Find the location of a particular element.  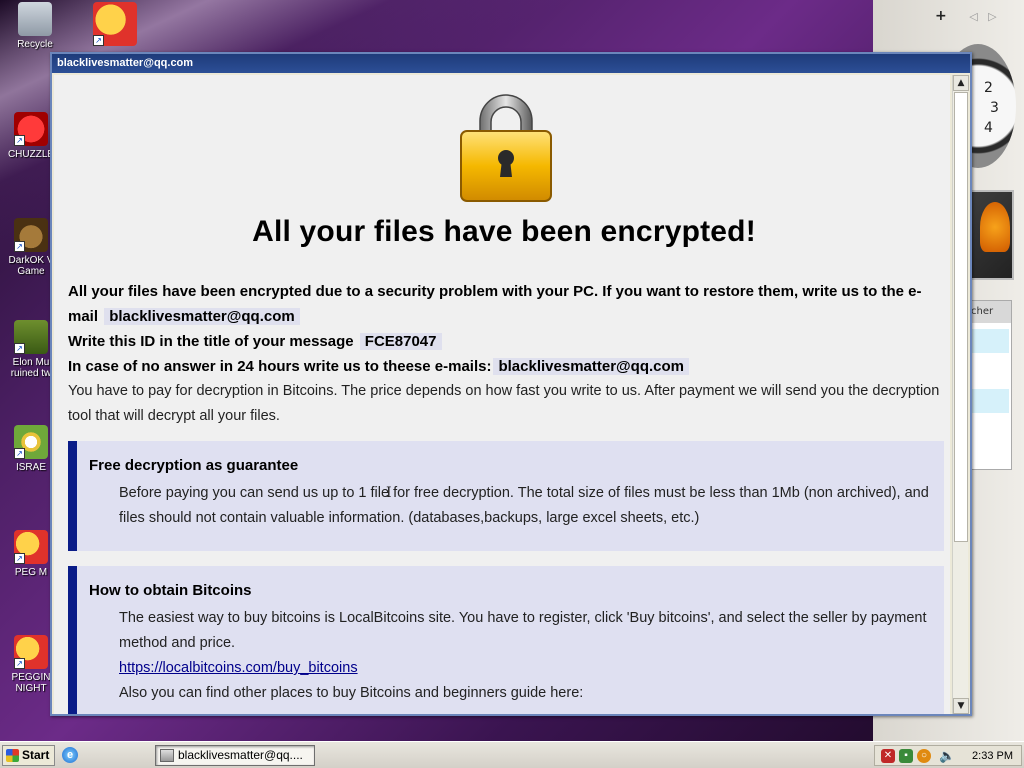

window-icon is located at coordinates (167, 755).